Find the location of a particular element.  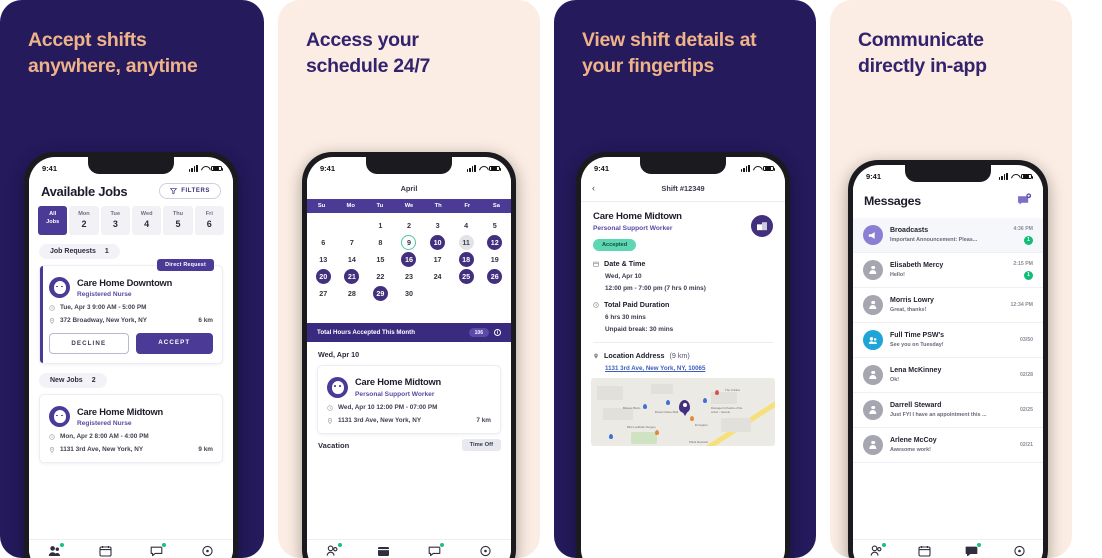

calendar-day-number: 9 is located at coordinates (409, 242).